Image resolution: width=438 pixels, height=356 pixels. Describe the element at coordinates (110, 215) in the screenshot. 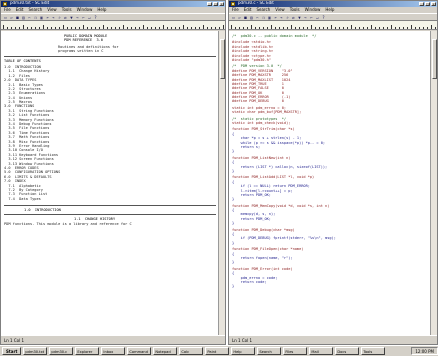

I see `divider` at that location.